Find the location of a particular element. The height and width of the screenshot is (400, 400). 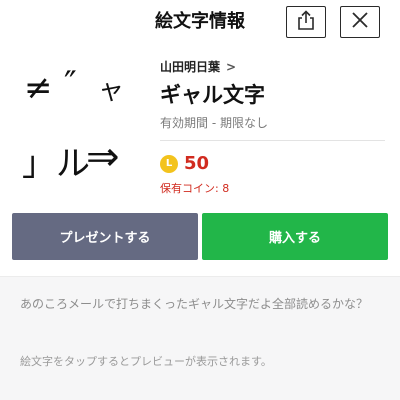

emoji-preview: ≠ ″ ャ 」ル ⇒ is located at coordinates (75, 125).